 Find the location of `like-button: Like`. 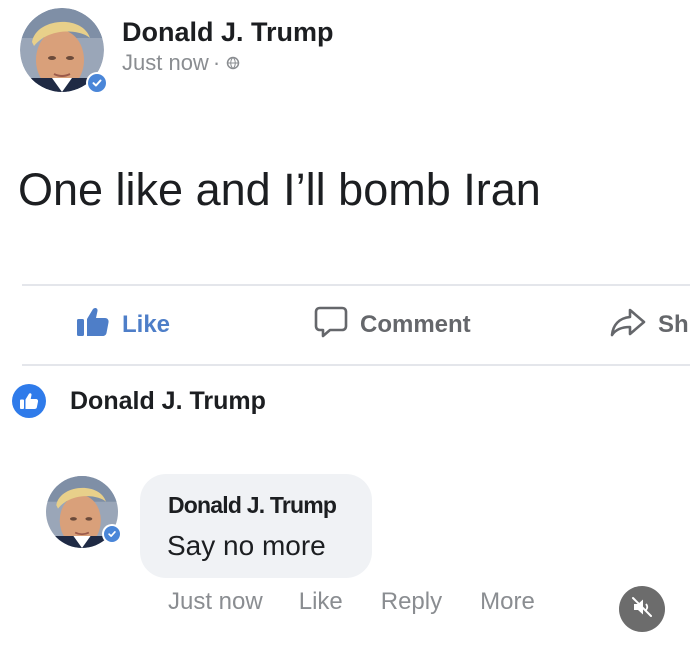

like-button: Like is located at coordinates (123, 325).